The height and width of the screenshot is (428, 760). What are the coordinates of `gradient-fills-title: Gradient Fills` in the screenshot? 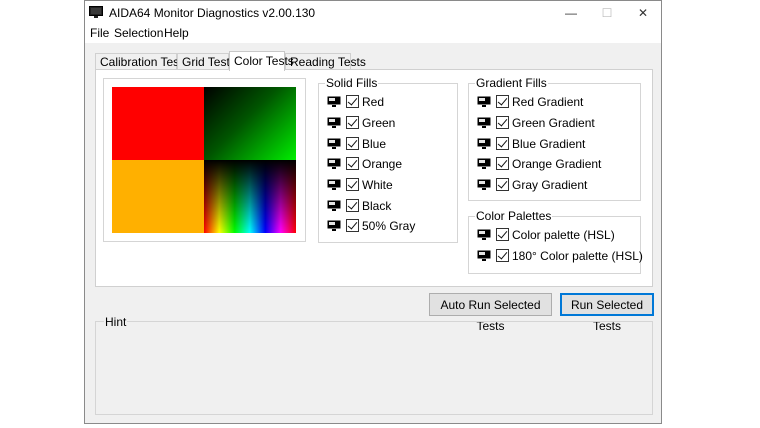 It's located at (511, 83).